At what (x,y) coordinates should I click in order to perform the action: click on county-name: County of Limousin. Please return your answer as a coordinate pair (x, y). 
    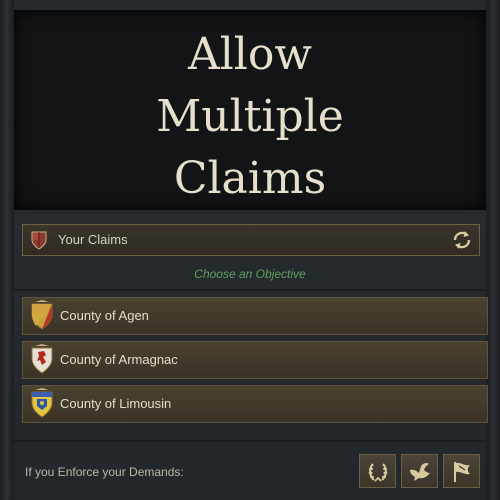
    Looking at the image, I should click on (116, 403).